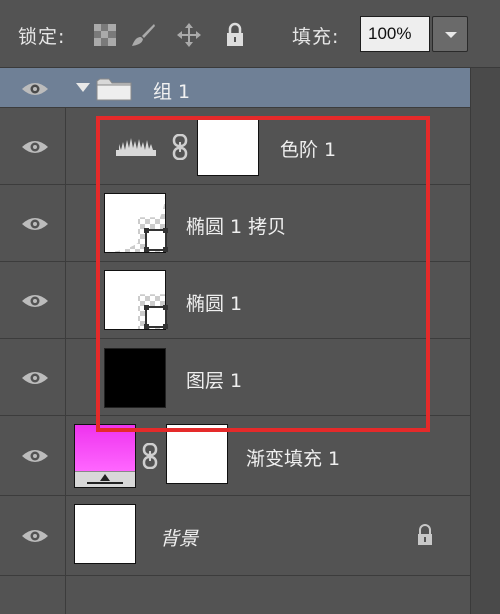  I want to click on lock-label: 锁定:, so click(42, 37).